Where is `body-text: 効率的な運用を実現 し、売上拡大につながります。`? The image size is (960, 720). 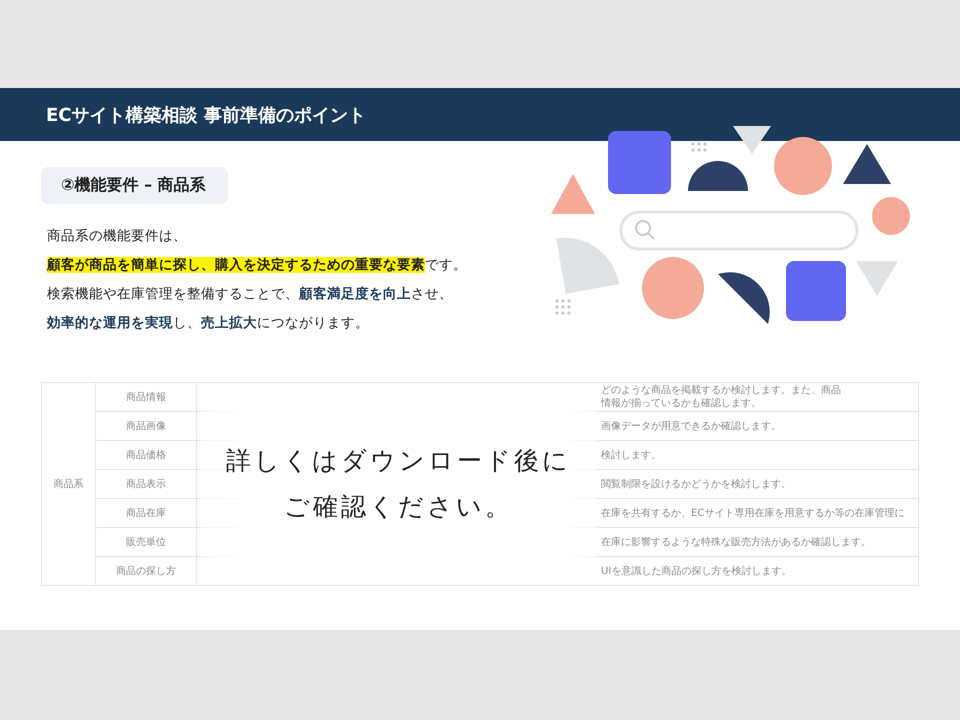 body-text: 効率的な運用を実現 し、売上拡大につながります。 is located at coordinates (208, 323).